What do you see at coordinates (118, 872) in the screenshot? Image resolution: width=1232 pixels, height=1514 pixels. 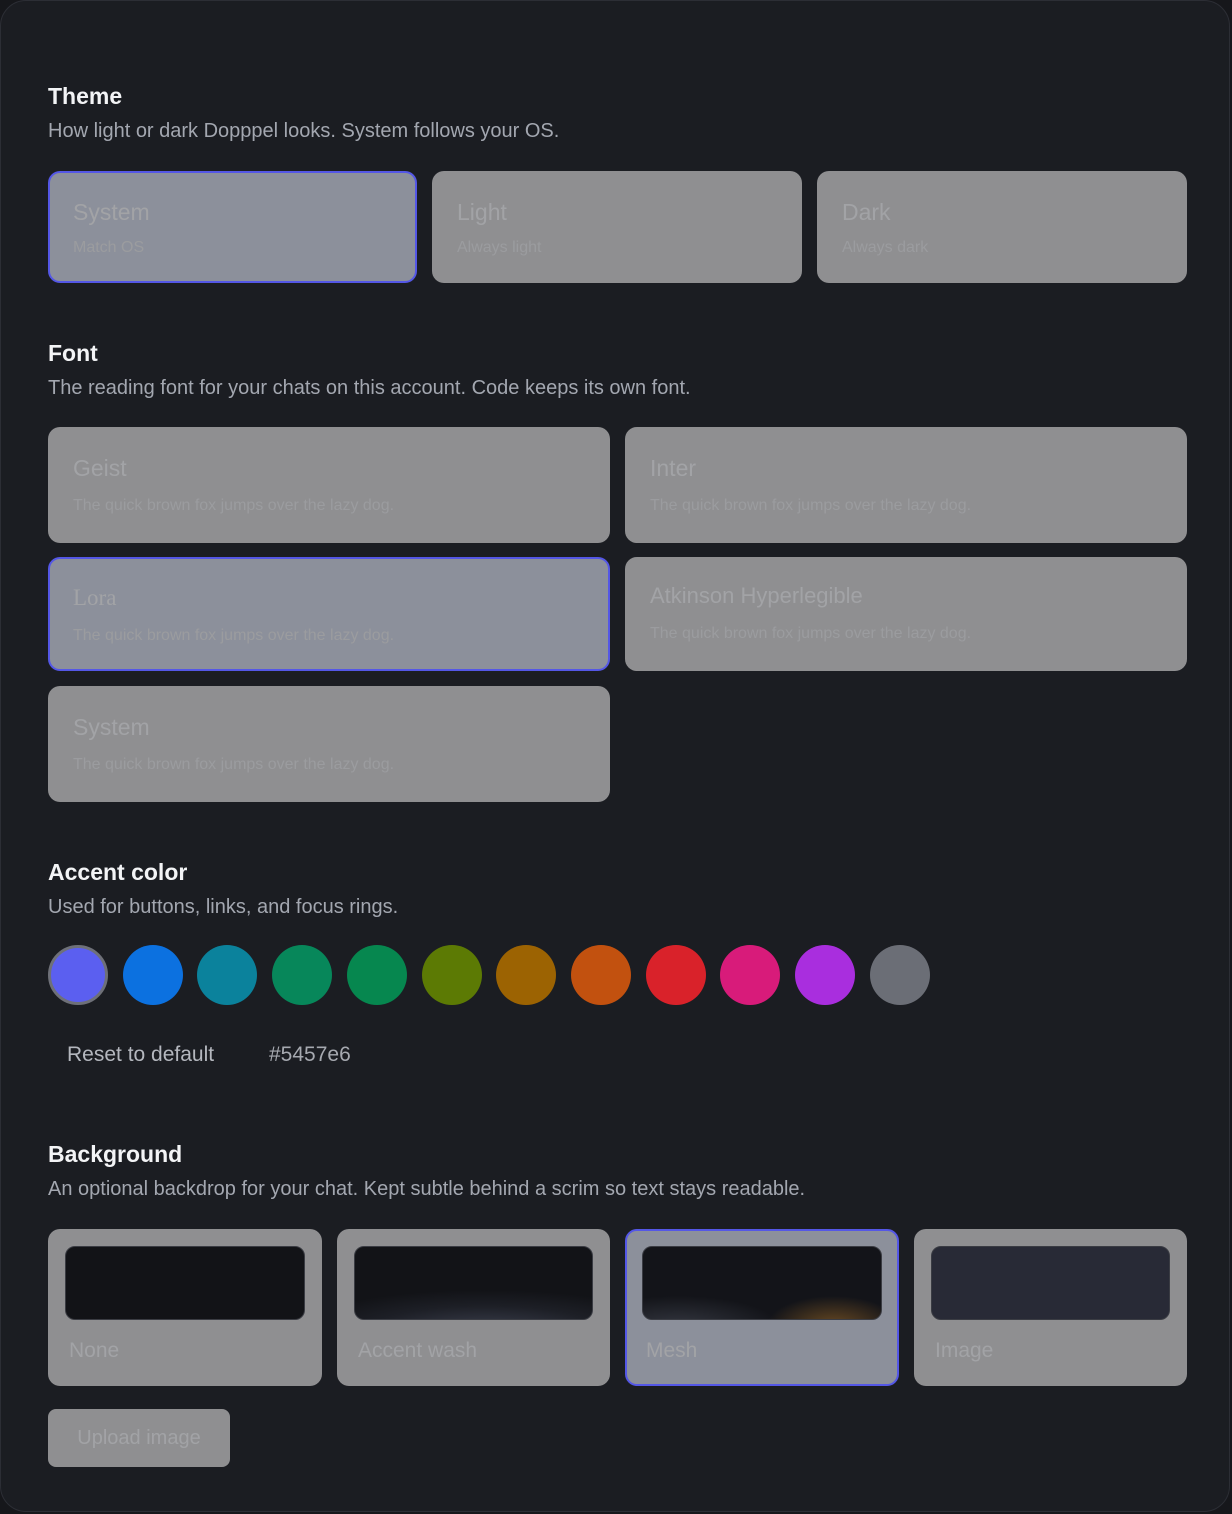 I see `accent-heading: Accent color` at bounding box center [118, 872].